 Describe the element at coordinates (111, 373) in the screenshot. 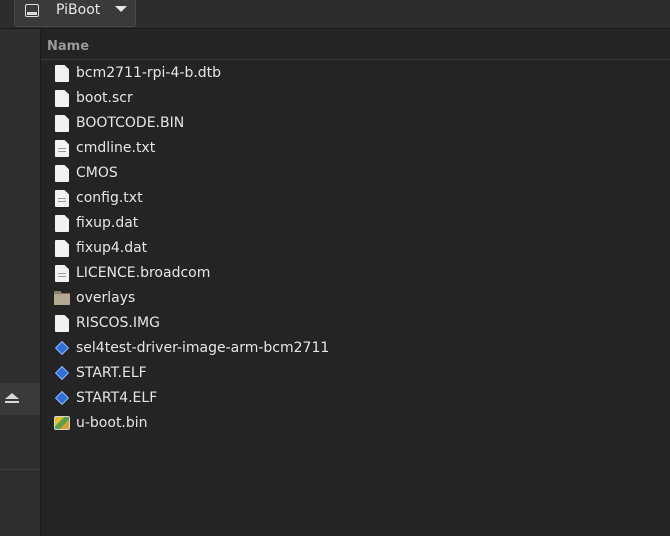

I see `file-name: START.ELF` at that location.